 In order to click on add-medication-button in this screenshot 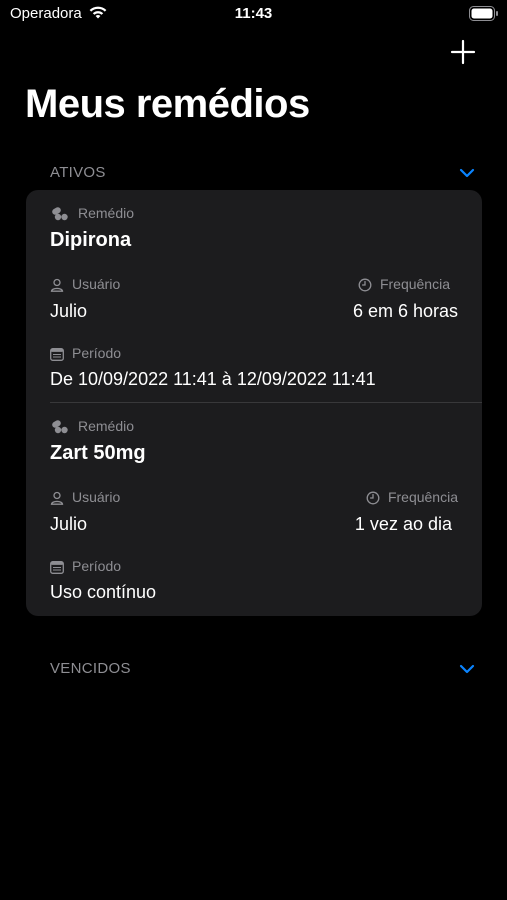, I will do `click(463, 52)`.